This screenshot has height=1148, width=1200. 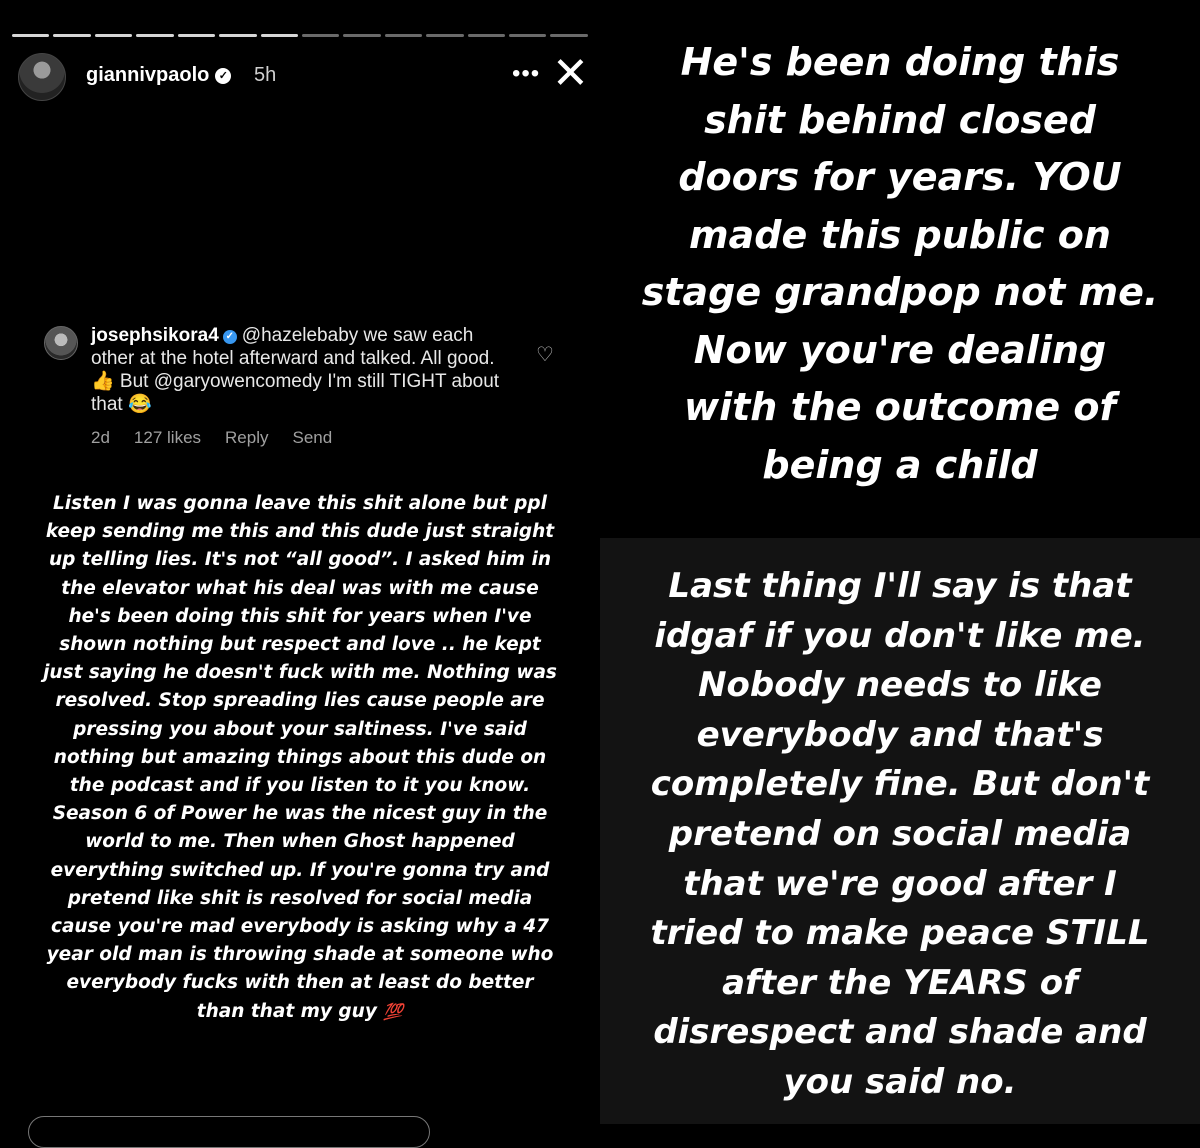 What do you see at coordinates (393, 1011) in the screenshot?
I see `hundred-emoji-icon: 💯` at bounding box center [393, 1011].